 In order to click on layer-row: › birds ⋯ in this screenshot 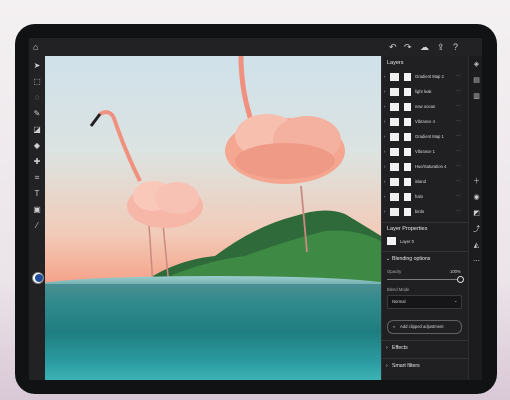, I will do `click(425, 212)`.